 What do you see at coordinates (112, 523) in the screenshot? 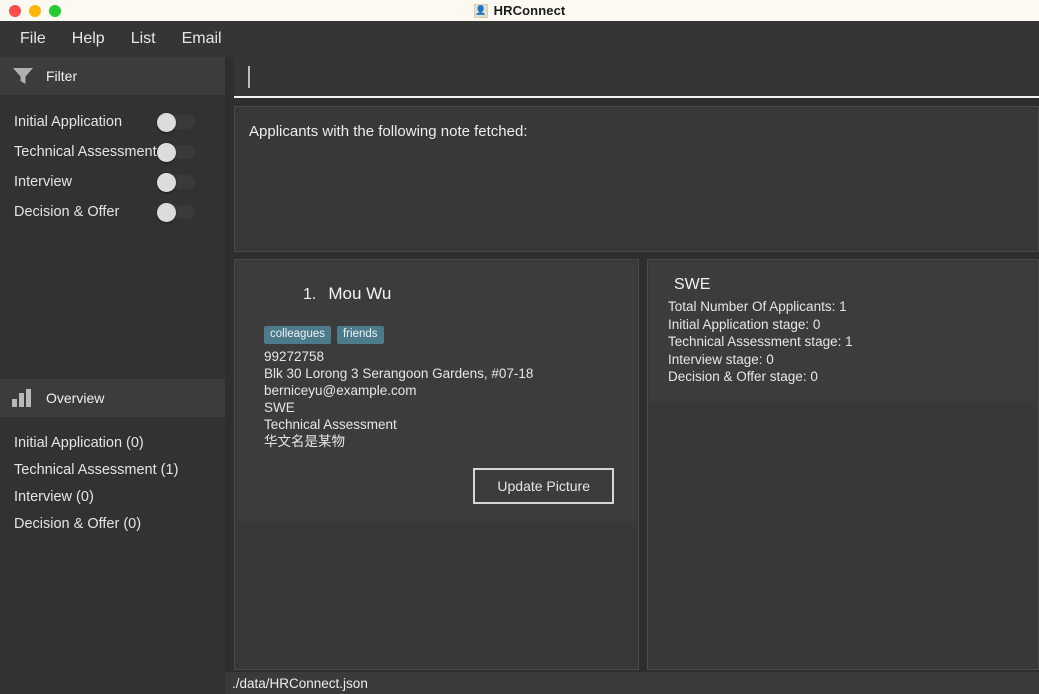
I see `overview-item-decision-offer: Decision & Offer (0)` at bounding box center [112, 523].